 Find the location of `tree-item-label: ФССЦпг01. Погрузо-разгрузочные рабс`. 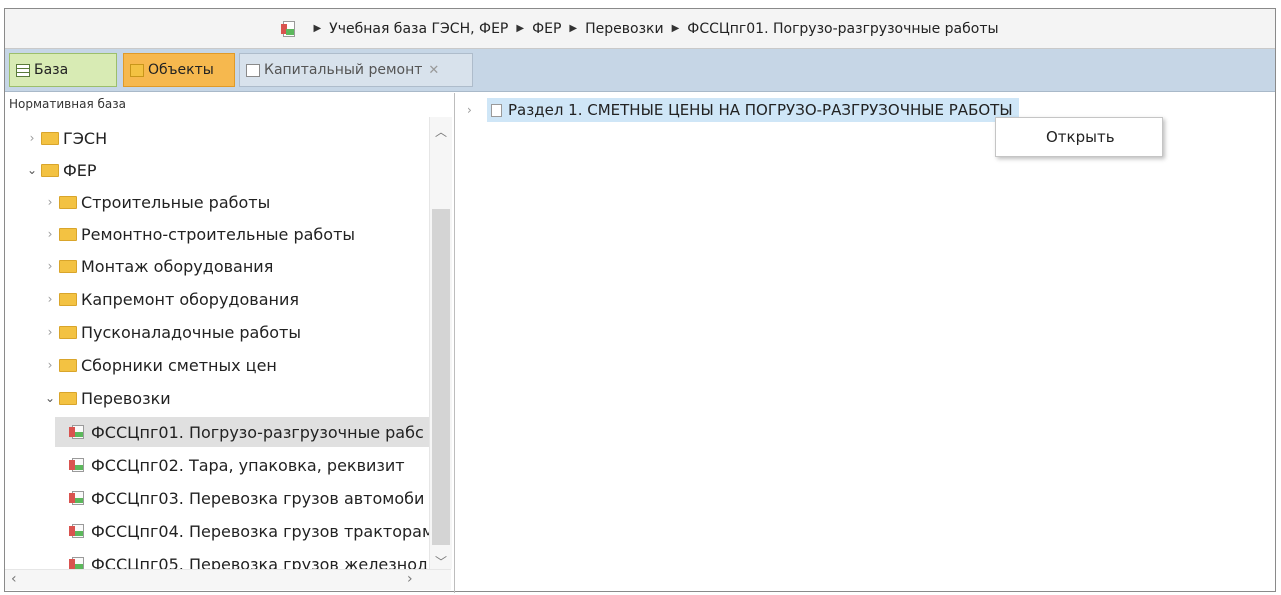

tree-item-label: ФССЦпг01. Погрузо-разгрузочные рабс is located at coordinates (257, 432).